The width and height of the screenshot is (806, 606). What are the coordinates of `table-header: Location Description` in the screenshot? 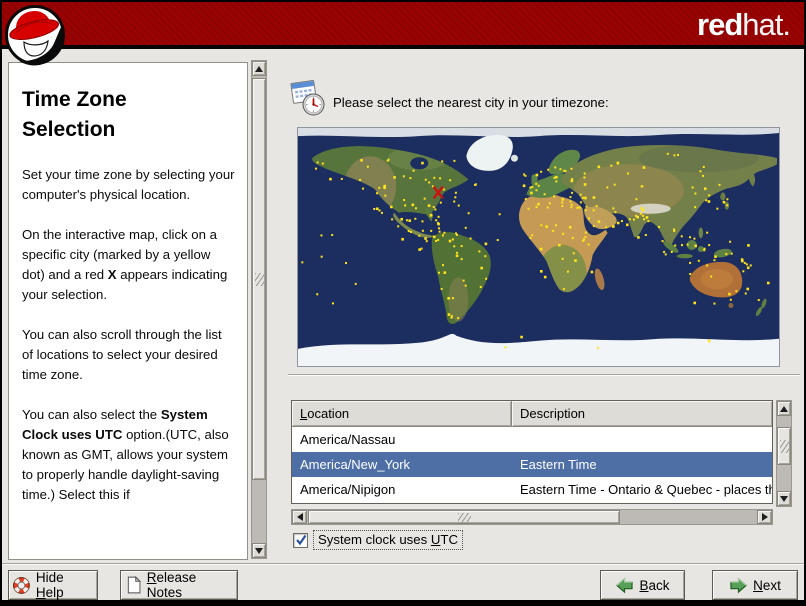 It's located at (532, 414).